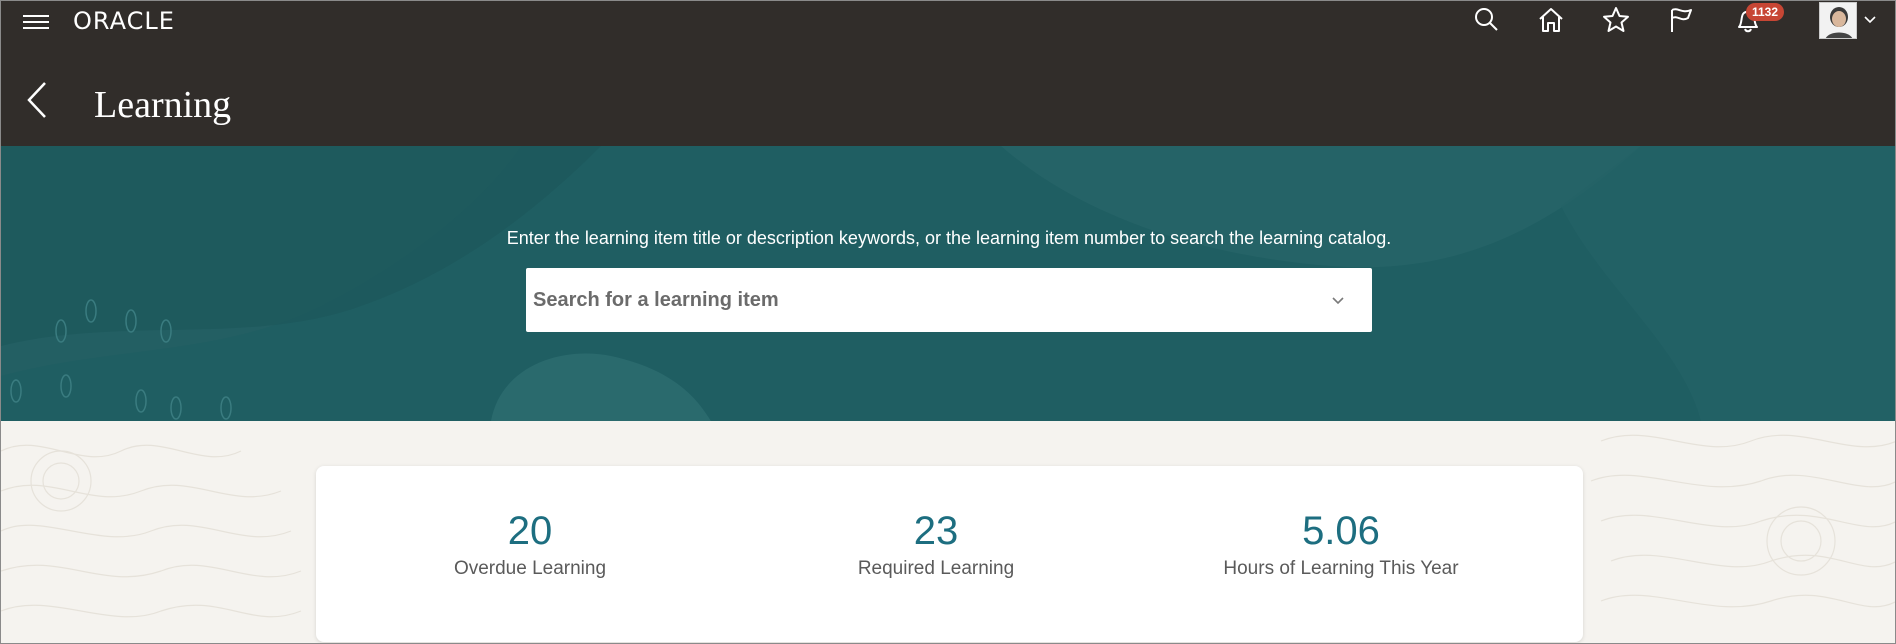 The width and height of the screenshot is (1896, 644). What do you see at coordinates (1341, 568) in the screenshot?
I see `metric-label: Hours of Learning This Year` at bounding box center [1341, 568].